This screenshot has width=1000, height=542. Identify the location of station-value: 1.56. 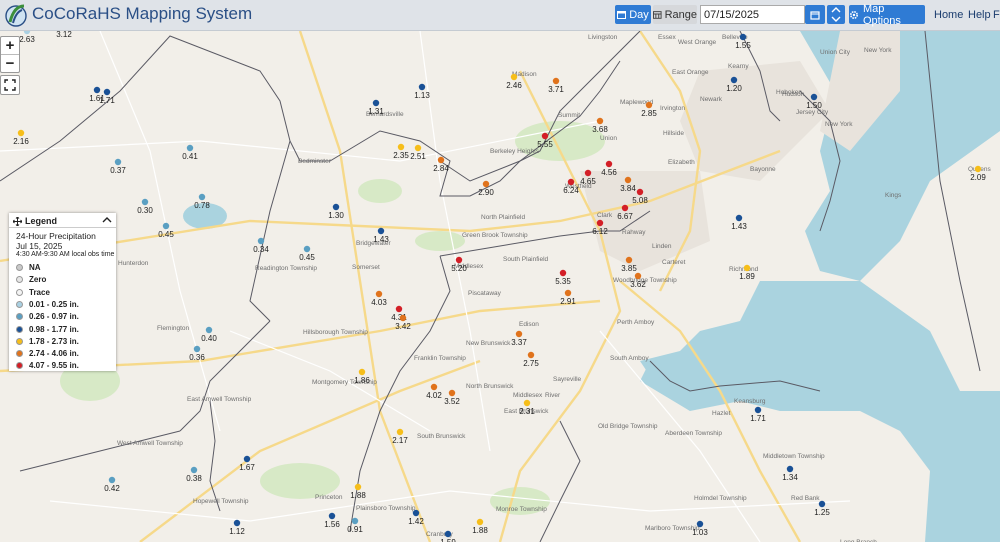
(332, 524).